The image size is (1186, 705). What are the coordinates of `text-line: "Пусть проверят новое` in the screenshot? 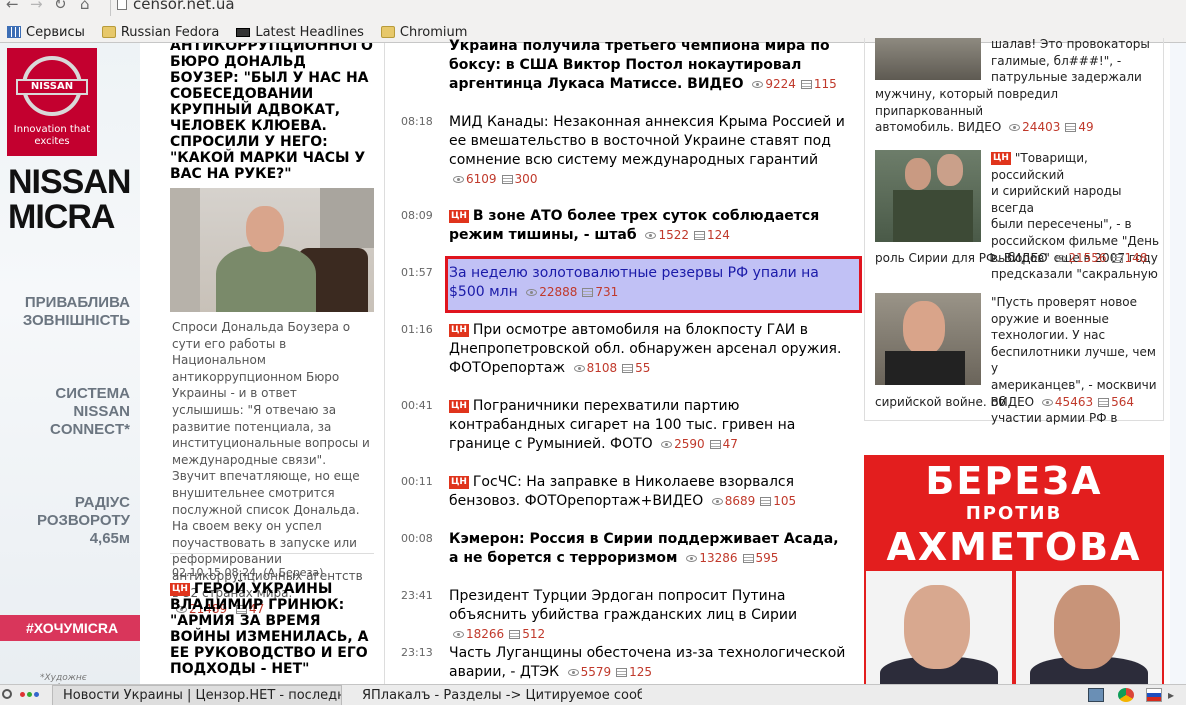 It's located at (1064, 302).